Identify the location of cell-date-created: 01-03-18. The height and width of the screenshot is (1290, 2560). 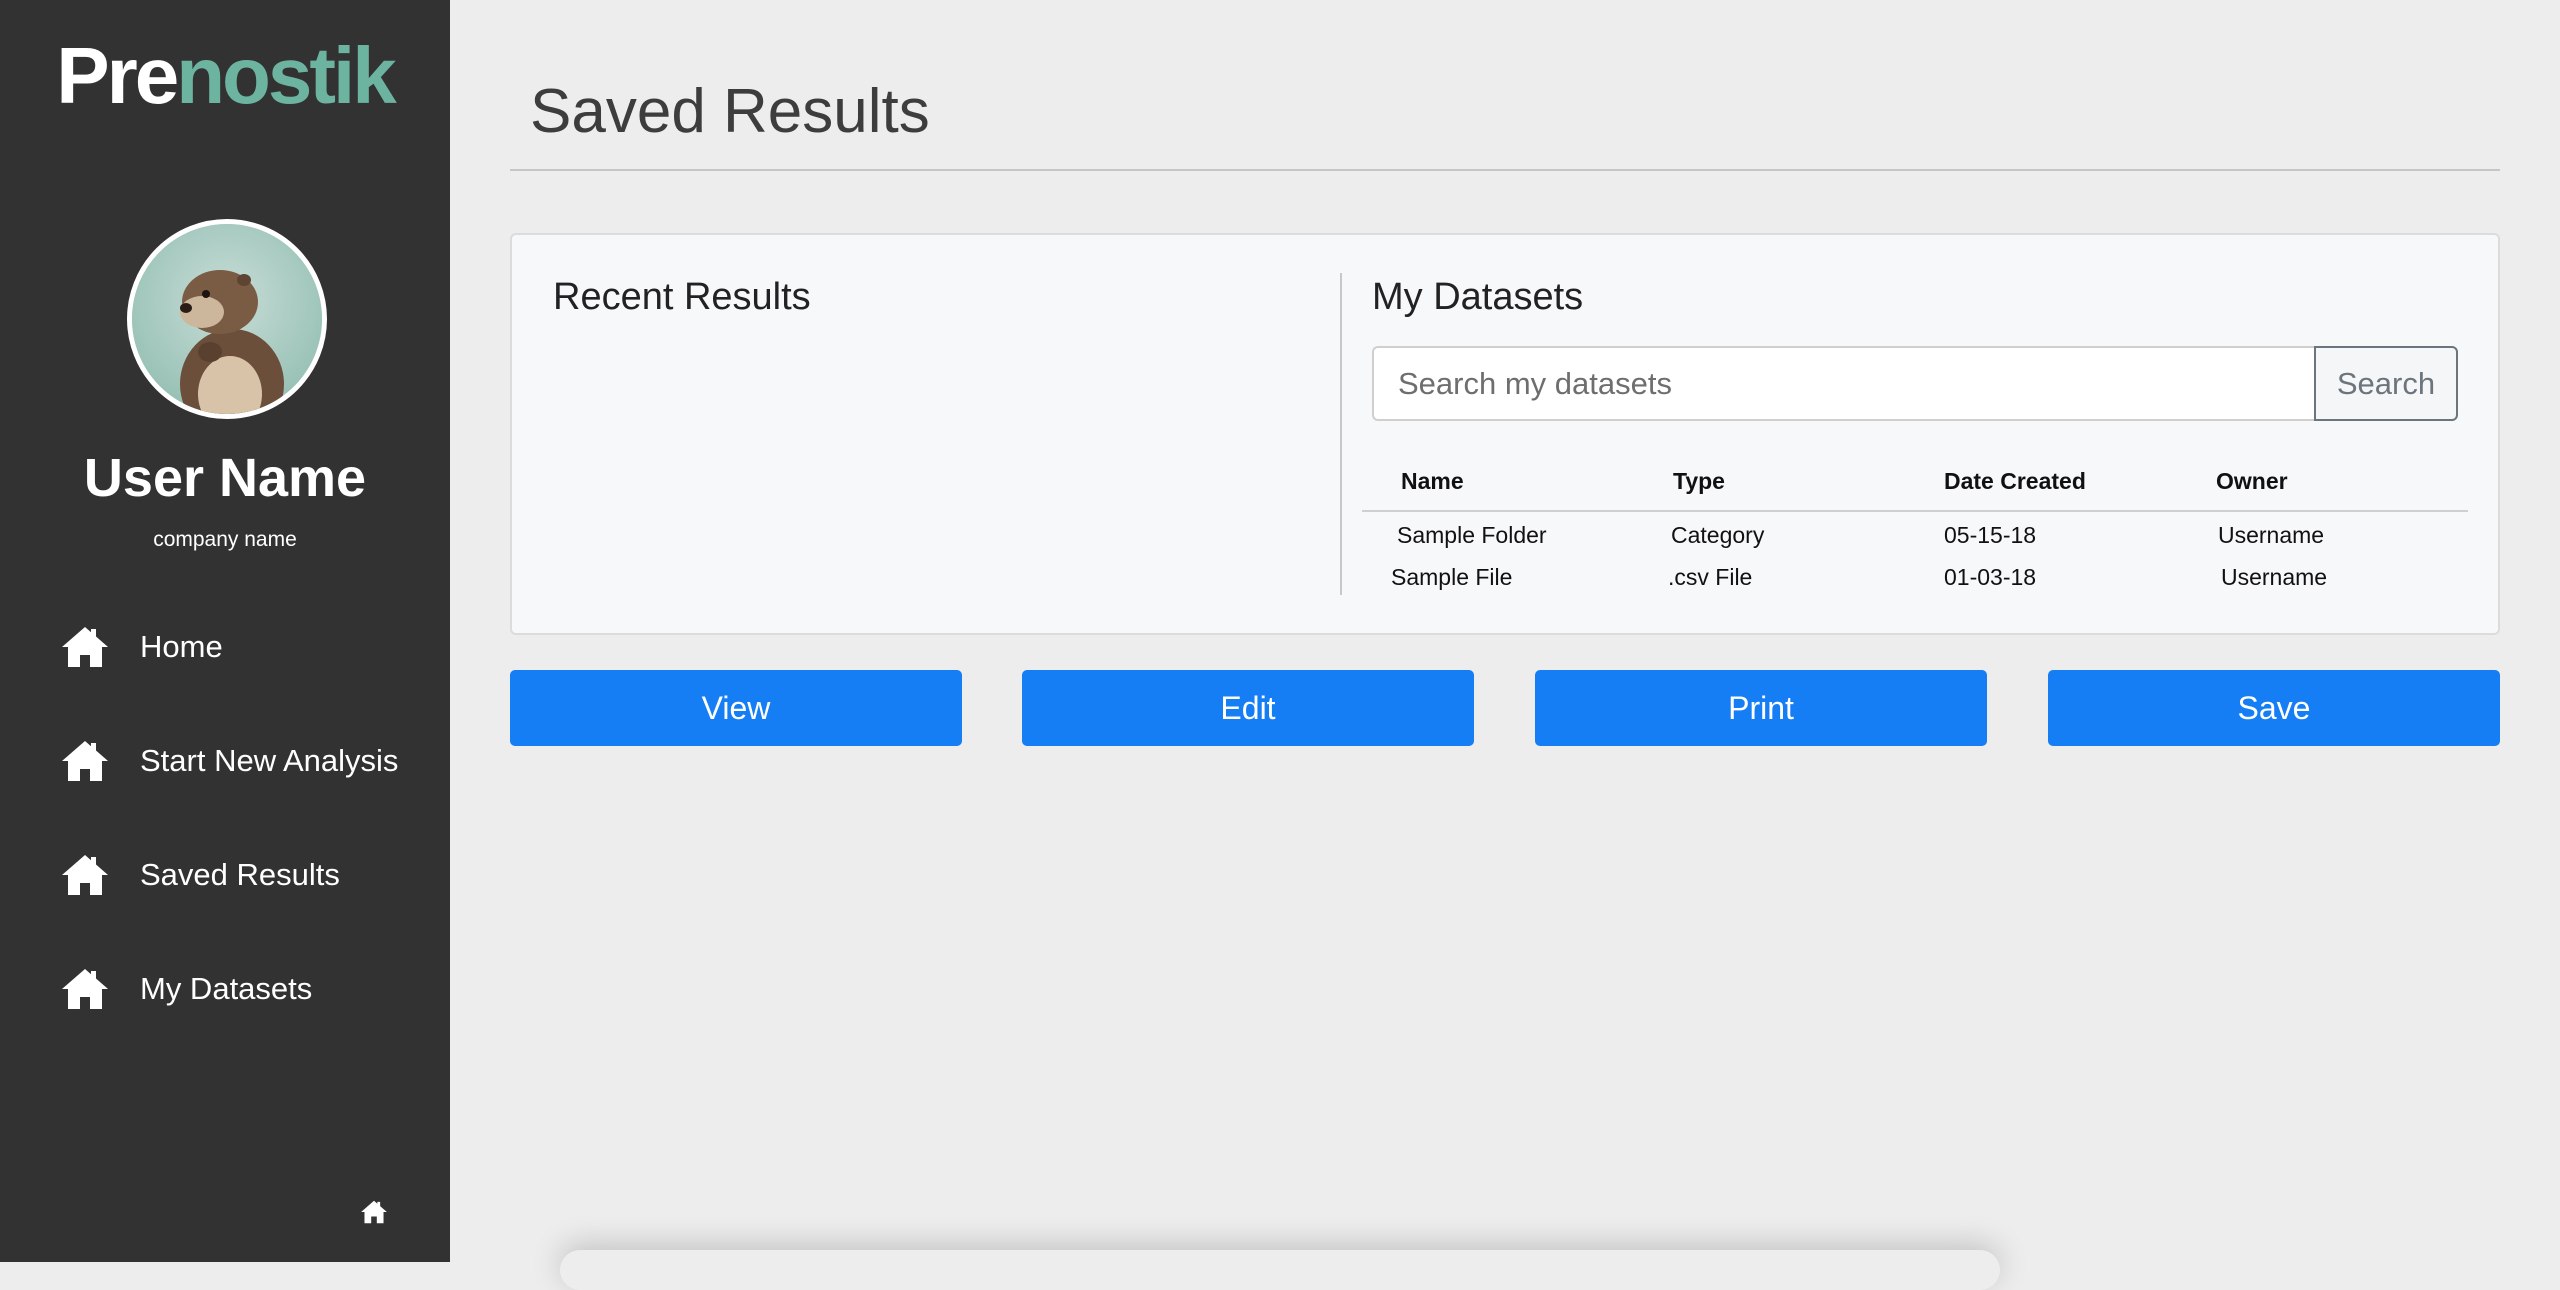
(1990, 577).